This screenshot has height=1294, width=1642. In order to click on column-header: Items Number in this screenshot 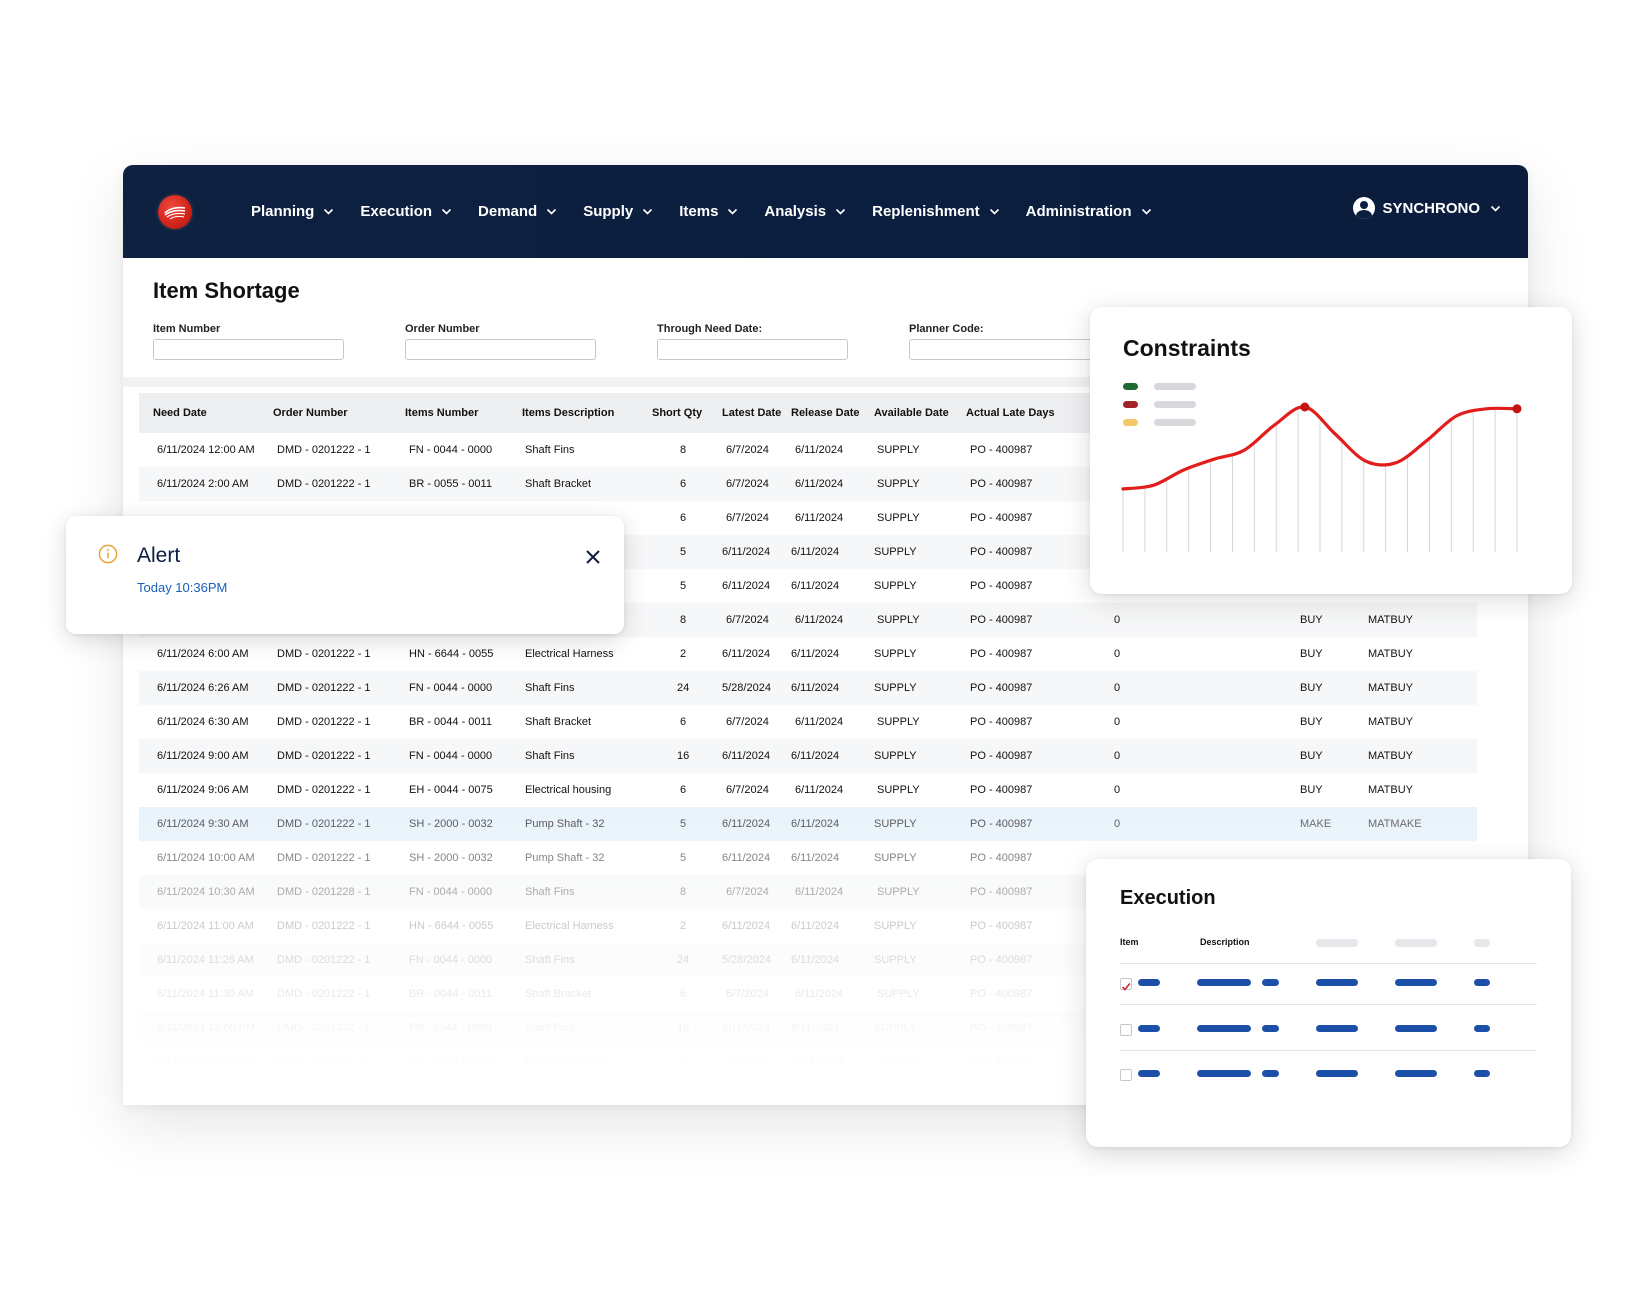, I will do `click(441, 413)`.